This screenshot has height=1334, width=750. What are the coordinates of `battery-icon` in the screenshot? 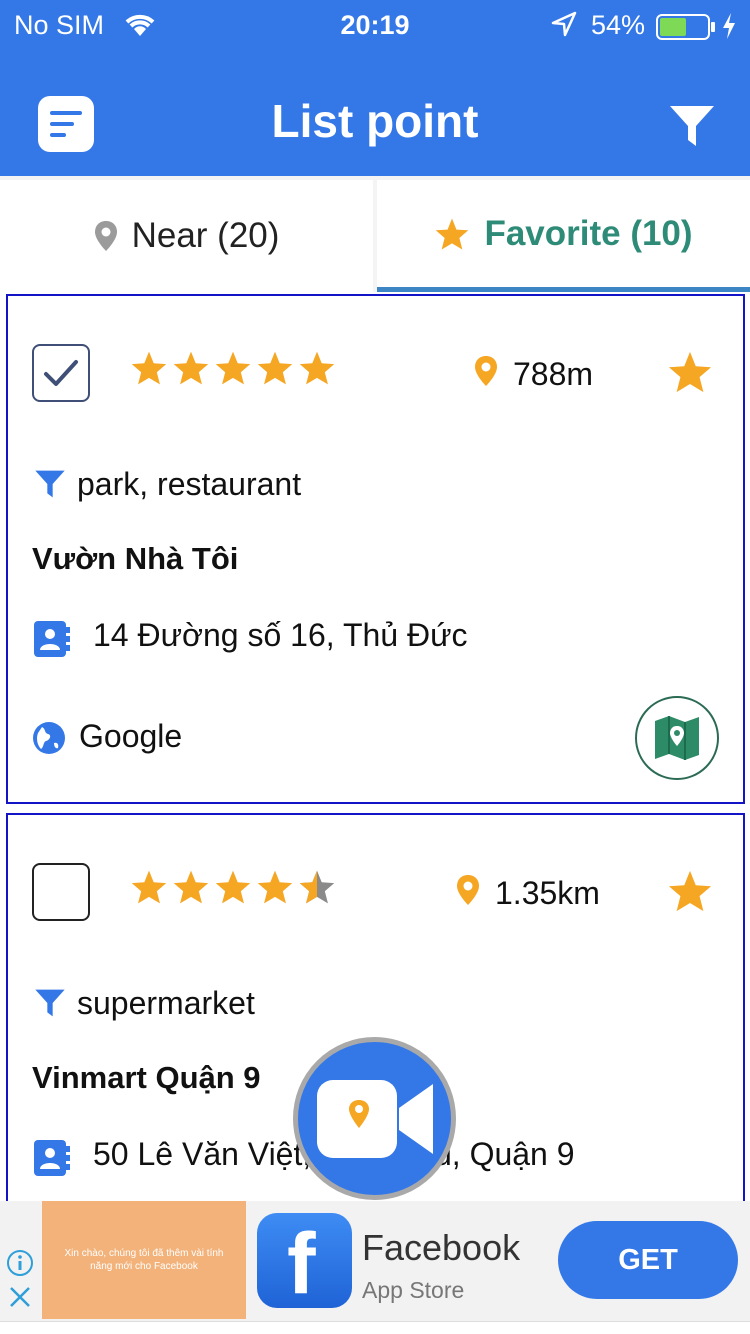 It's located at (685, 27).